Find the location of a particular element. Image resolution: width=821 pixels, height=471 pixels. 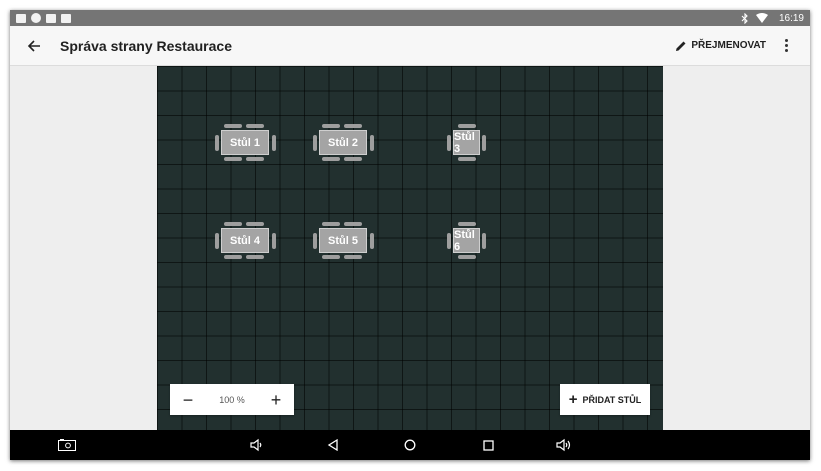

back-button is located at coordinates (34, 46).